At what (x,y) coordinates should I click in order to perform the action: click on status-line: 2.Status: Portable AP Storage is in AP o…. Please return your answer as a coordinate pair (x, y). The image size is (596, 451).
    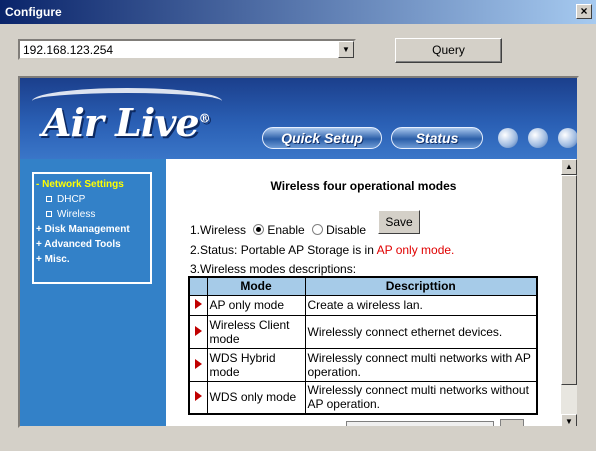
    Looking at the image, I should click on (322, 250).